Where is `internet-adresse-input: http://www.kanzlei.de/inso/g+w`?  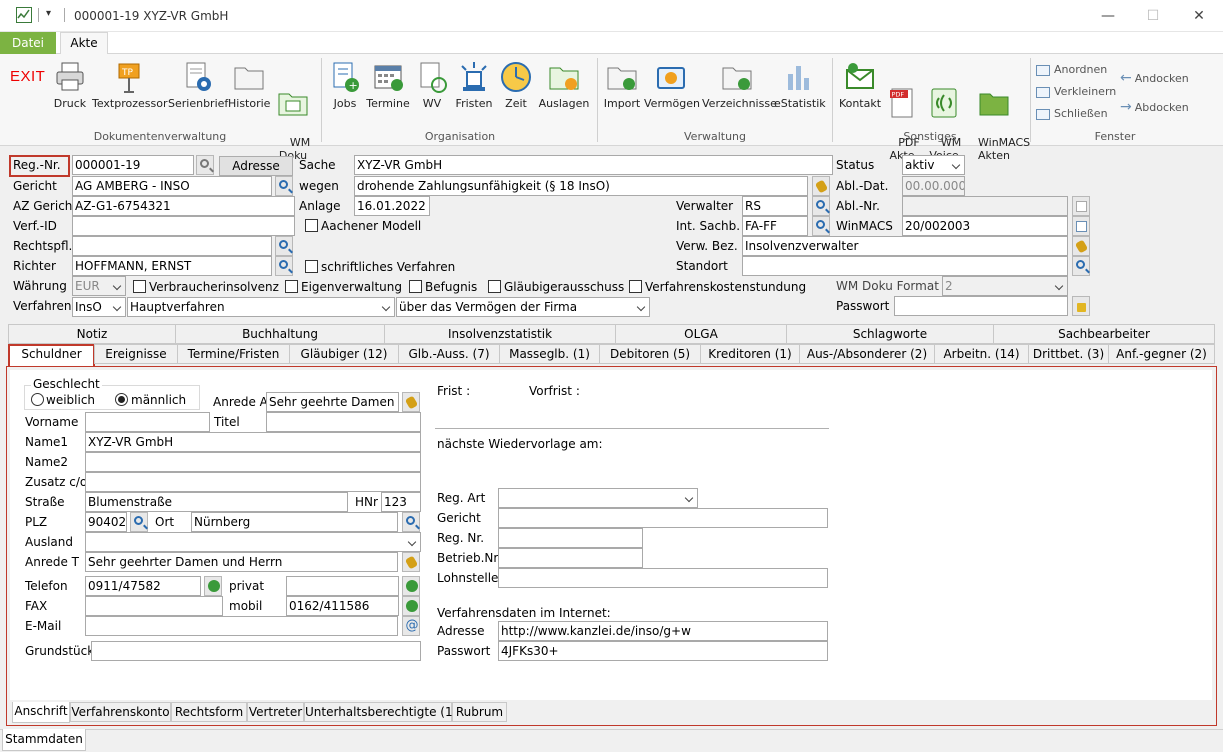 internet-adresse-input: http://www.kanzlei.de/inso/g+w is located at coordinates (663, 631).